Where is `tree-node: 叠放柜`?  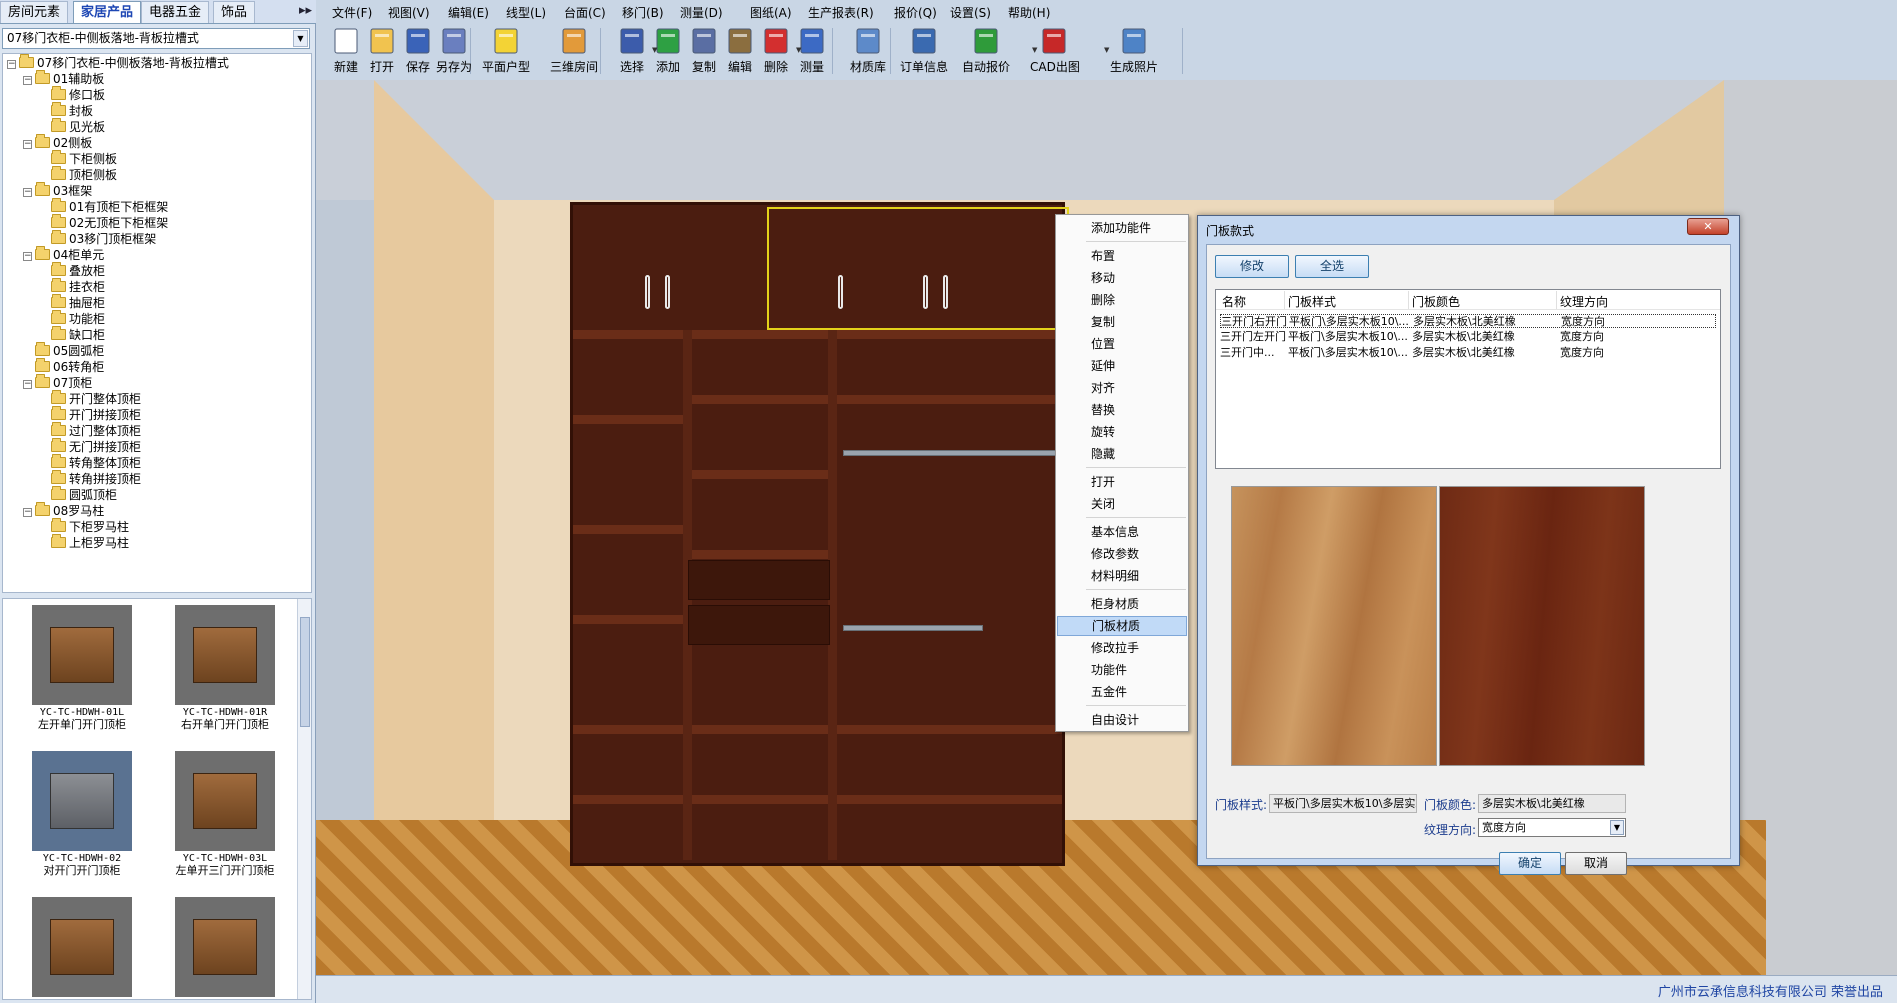 tree-node: 叠放柜 is located at coordinates (72, 270).